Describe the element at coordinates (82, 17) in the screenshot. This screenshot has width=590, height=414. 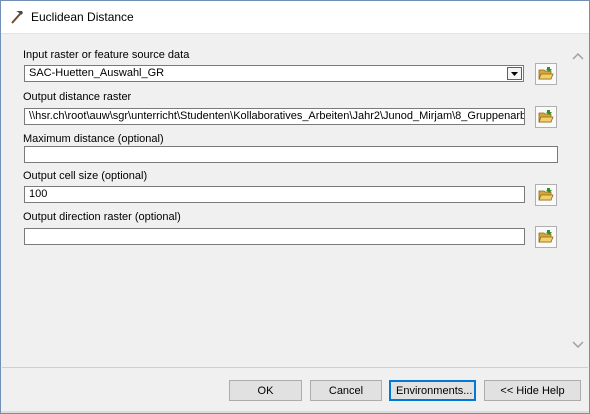
I see `window-title: Euclidean Distance` at that location.